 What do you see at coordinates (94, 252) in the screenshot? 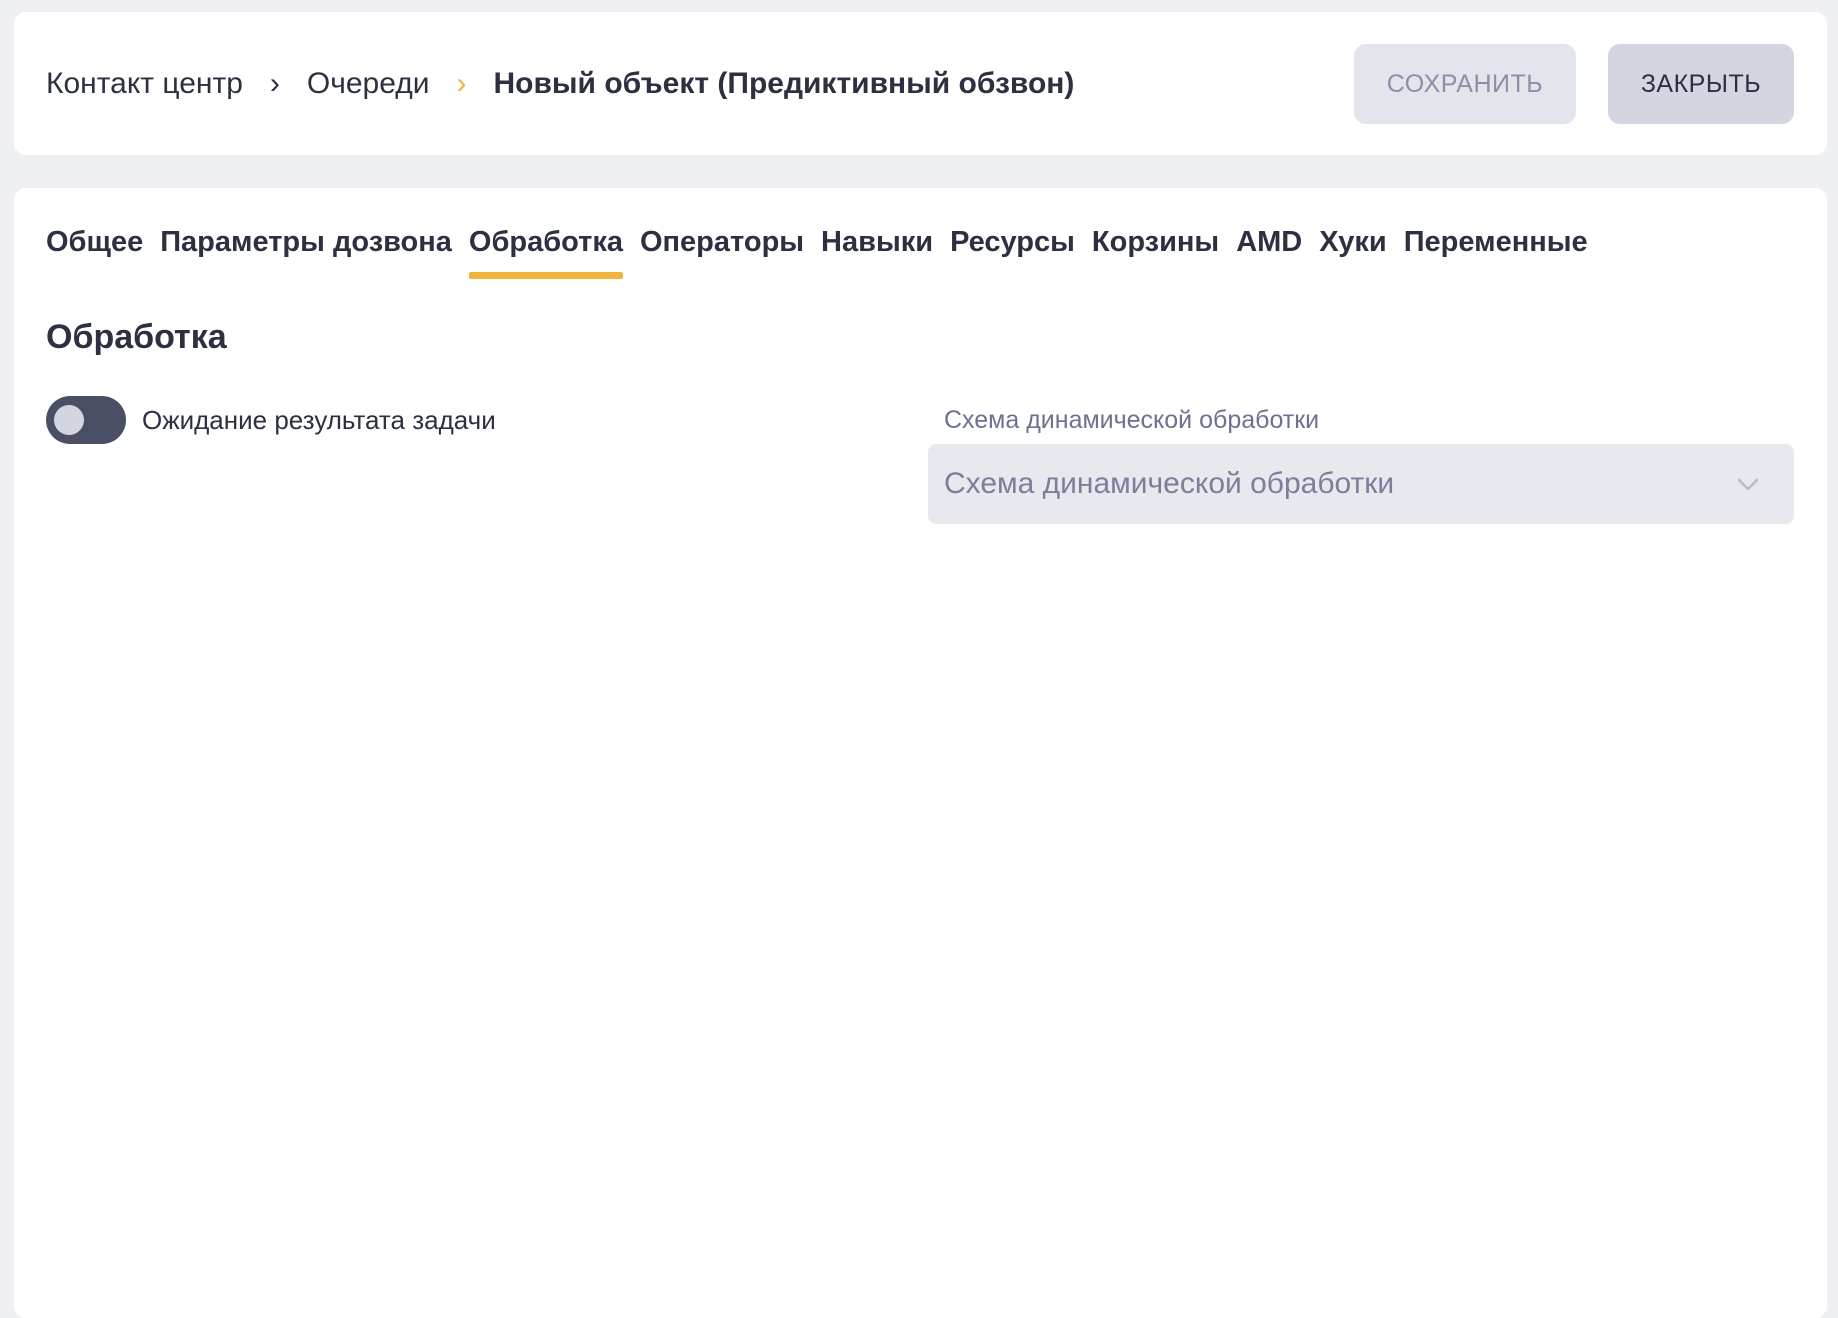
I see `tab-general: Общее` at bounding box center [94, 252].